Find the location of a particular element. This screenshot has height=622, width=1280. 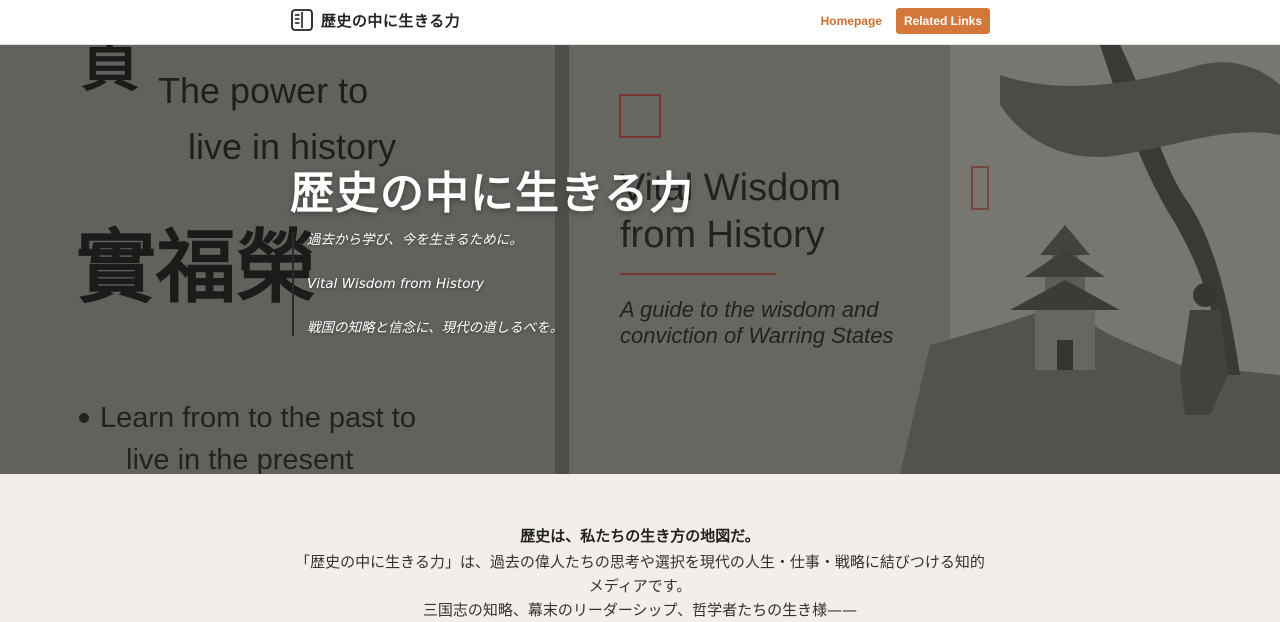

site-header: 歴史の中に生きる力 Homepage Related Links is located at coordinates (640, 22).